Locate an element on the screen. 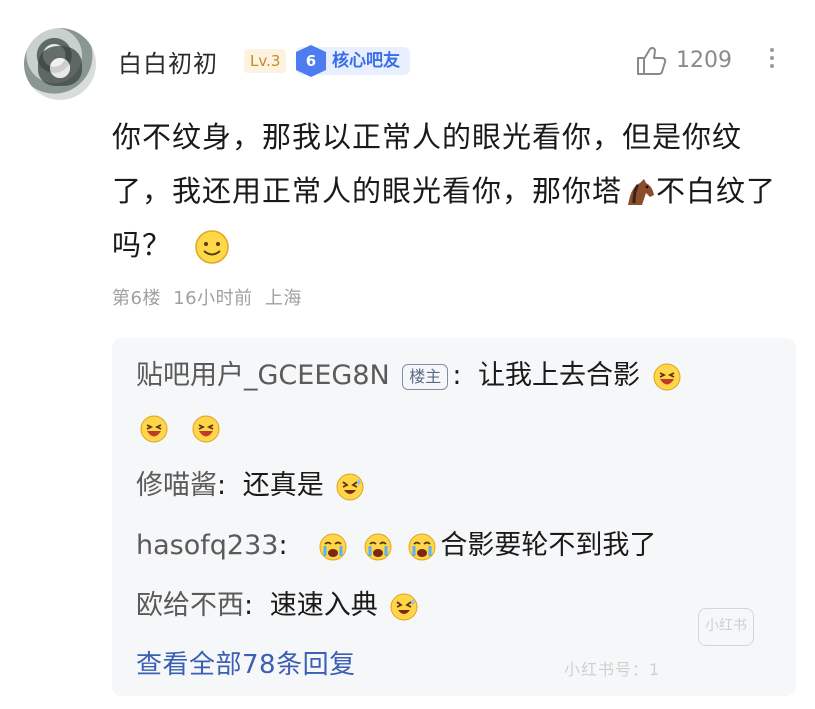 The width and height of the screenshot is (815, 709). reply-author: 欧给不西 is located at coordinates (190, 605).